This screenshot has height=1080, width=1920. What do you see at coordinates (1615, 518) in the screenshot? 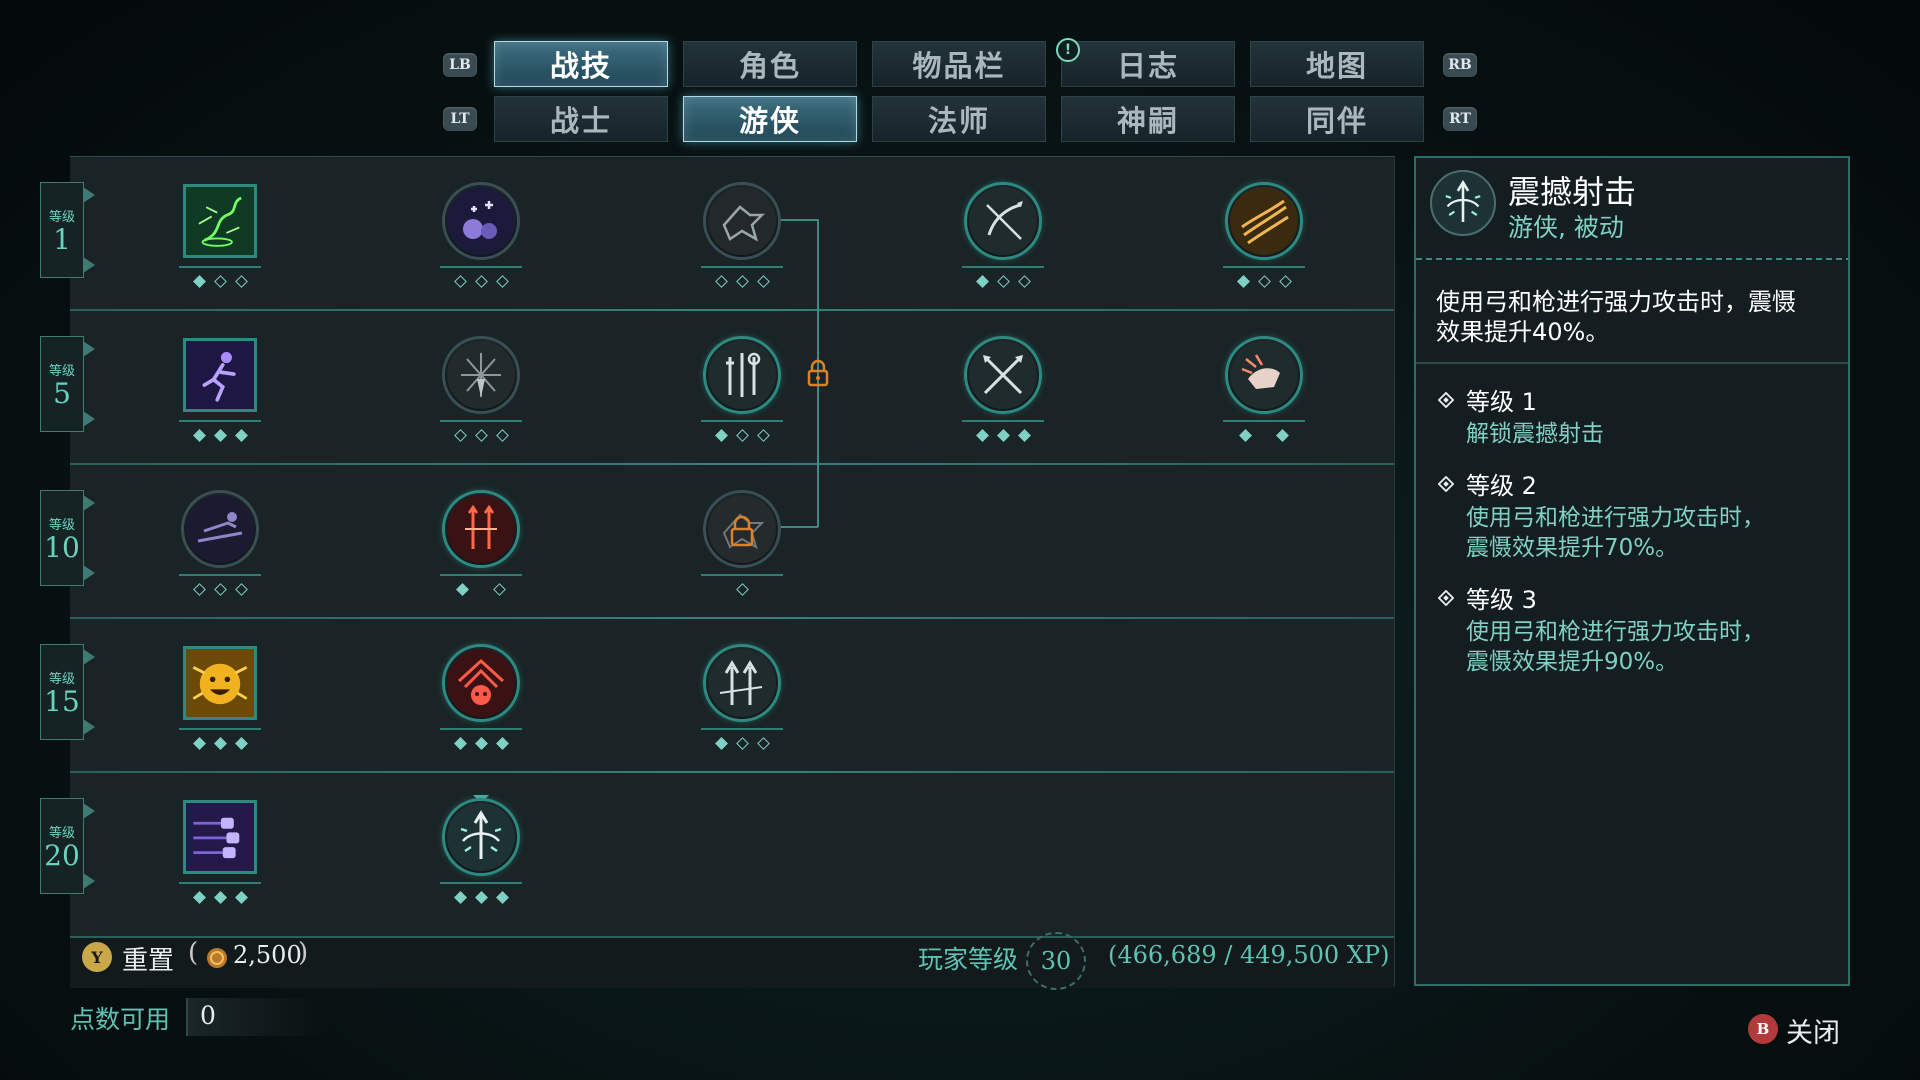
I see `rank-2-text-line1: 使用弓和枪进行强力攻击时，` at bounding box center [1615, 518].